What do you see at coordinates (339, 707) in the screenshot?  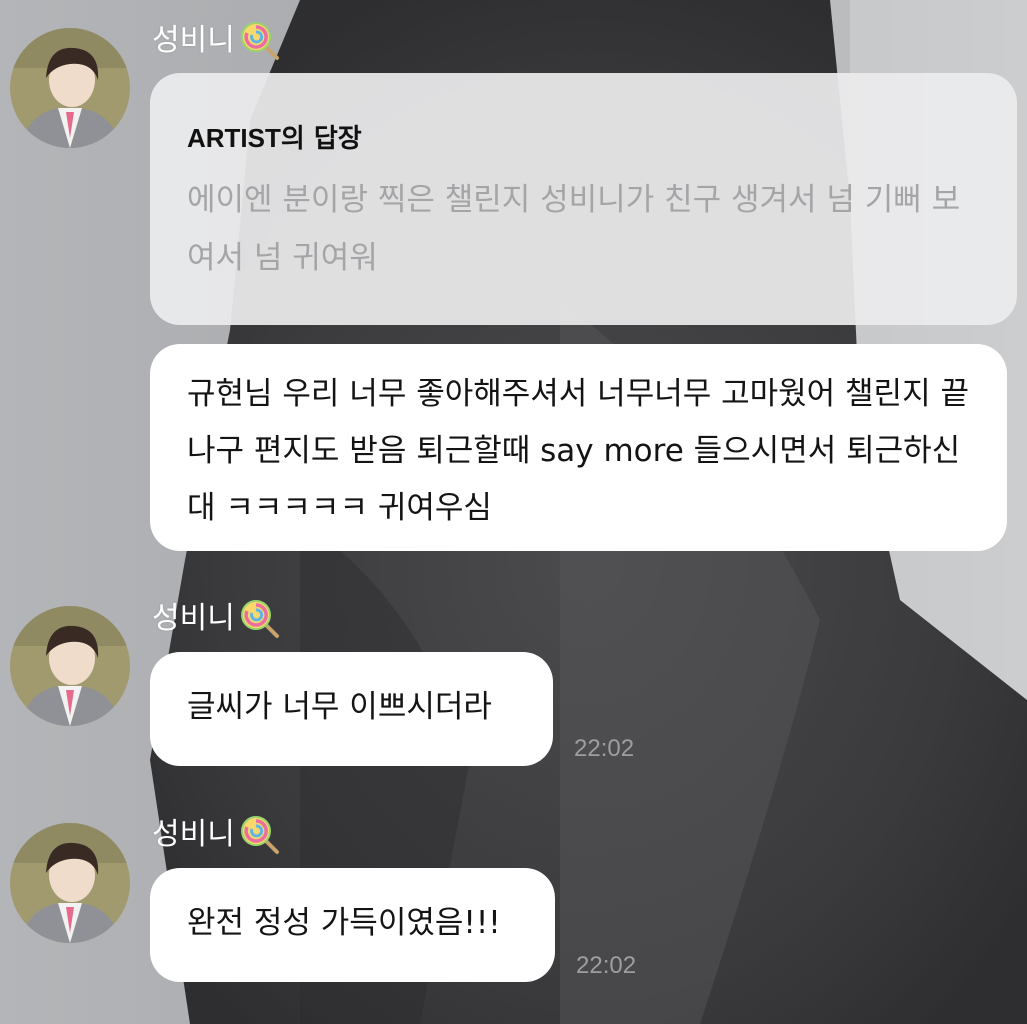 I see `message-text: 글씨가 너무 이쁘시더라` at bounding box center [339, 707].